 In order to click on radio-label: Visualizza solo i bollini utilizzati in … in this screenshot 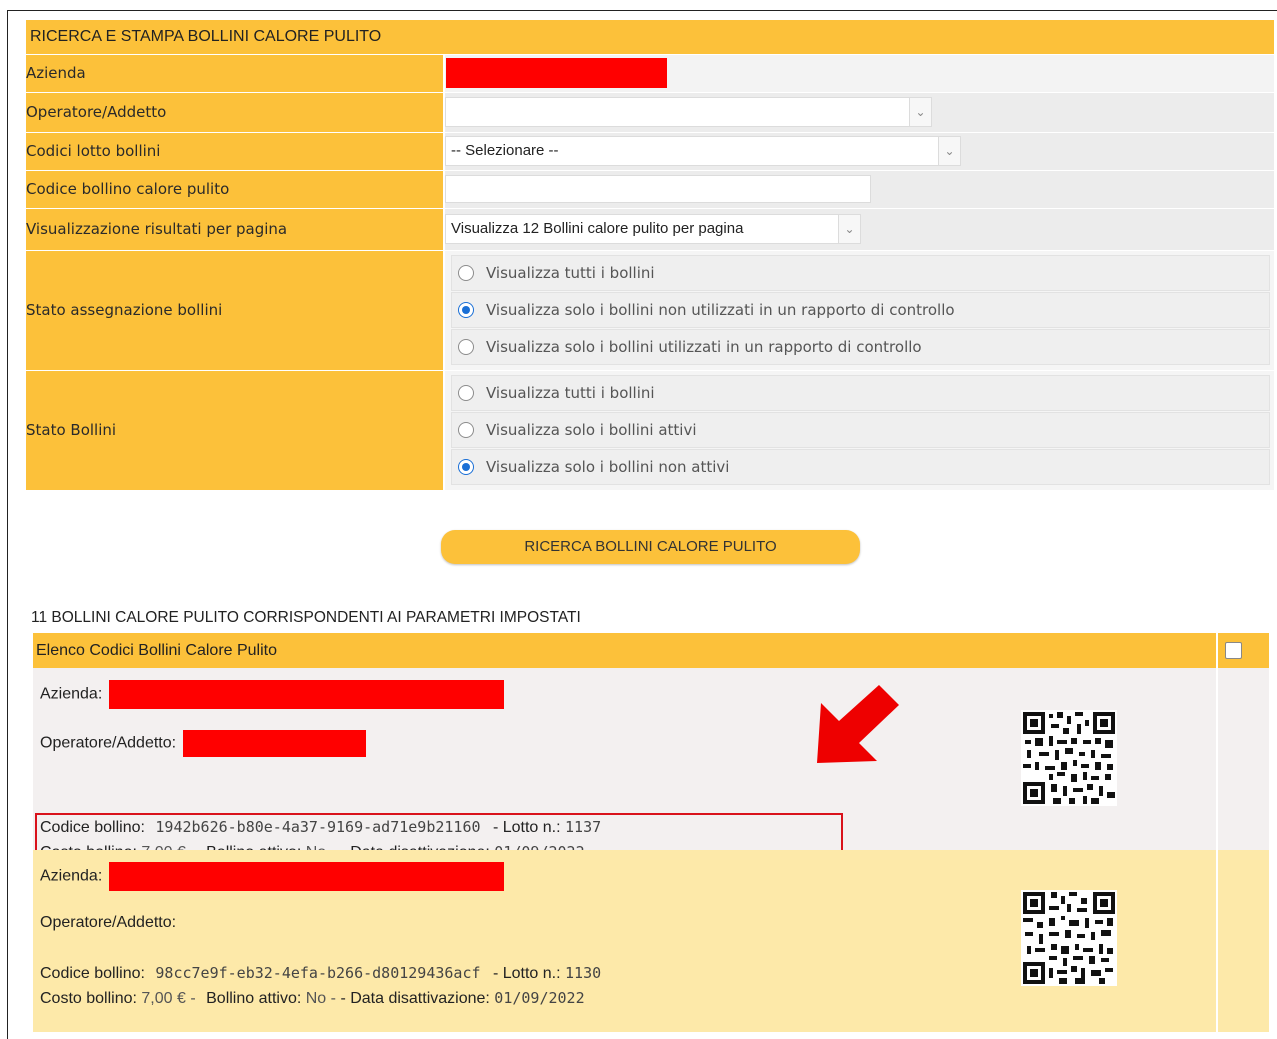, I will do `click(704, 346)`.